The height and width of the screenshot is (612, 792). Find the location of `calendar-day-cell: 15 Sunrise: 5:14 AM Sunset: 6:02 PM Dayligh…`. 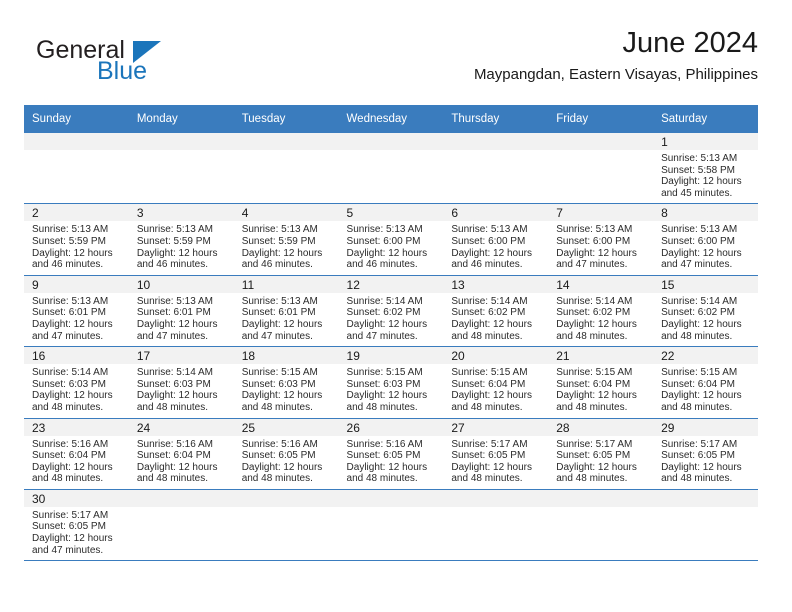

calendar-day-cell: 15 Sunrise: 5:14 AM Sunset: 6:02 PM Dayligh… is located at coordinates (705, 311).